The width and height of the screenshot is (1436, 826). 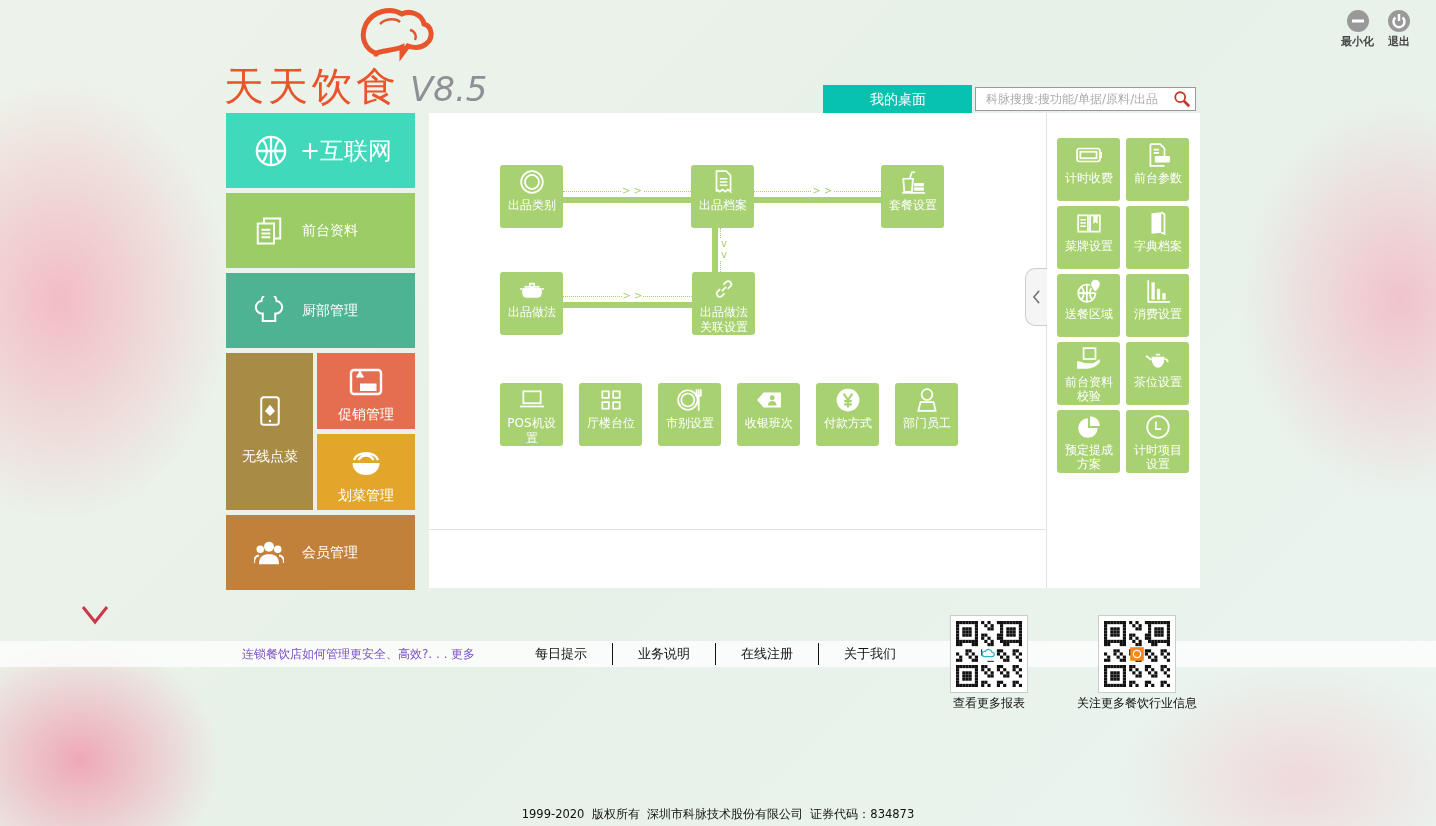 What do you see at coordinates (1157, 291) in the screenshot?
I see `bar-chart-icon` at bounding box center [1157, 291].